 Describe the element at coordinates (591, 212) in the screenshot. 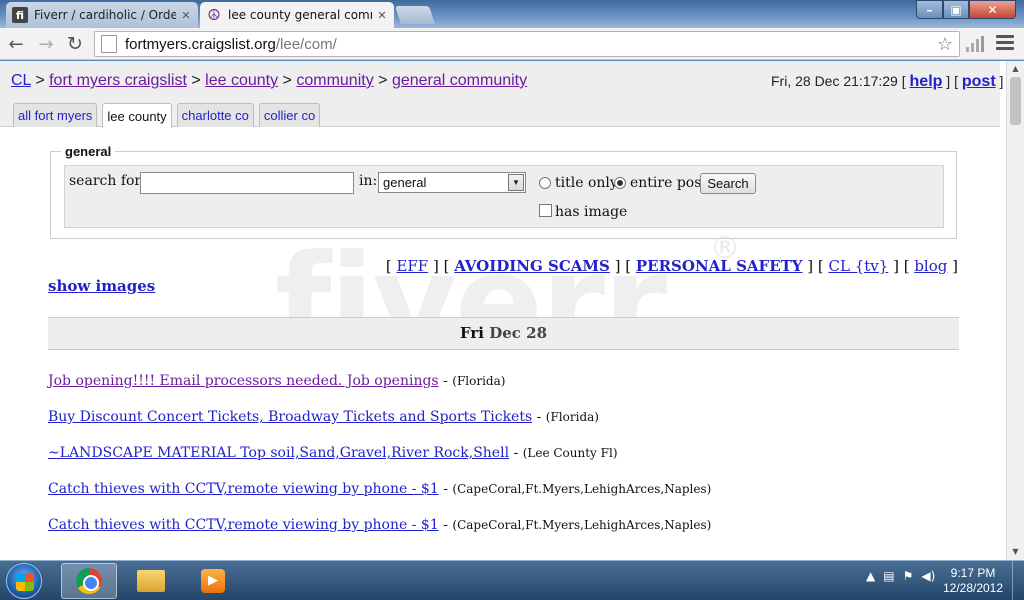

I see `has-image-label: has image` at that location.